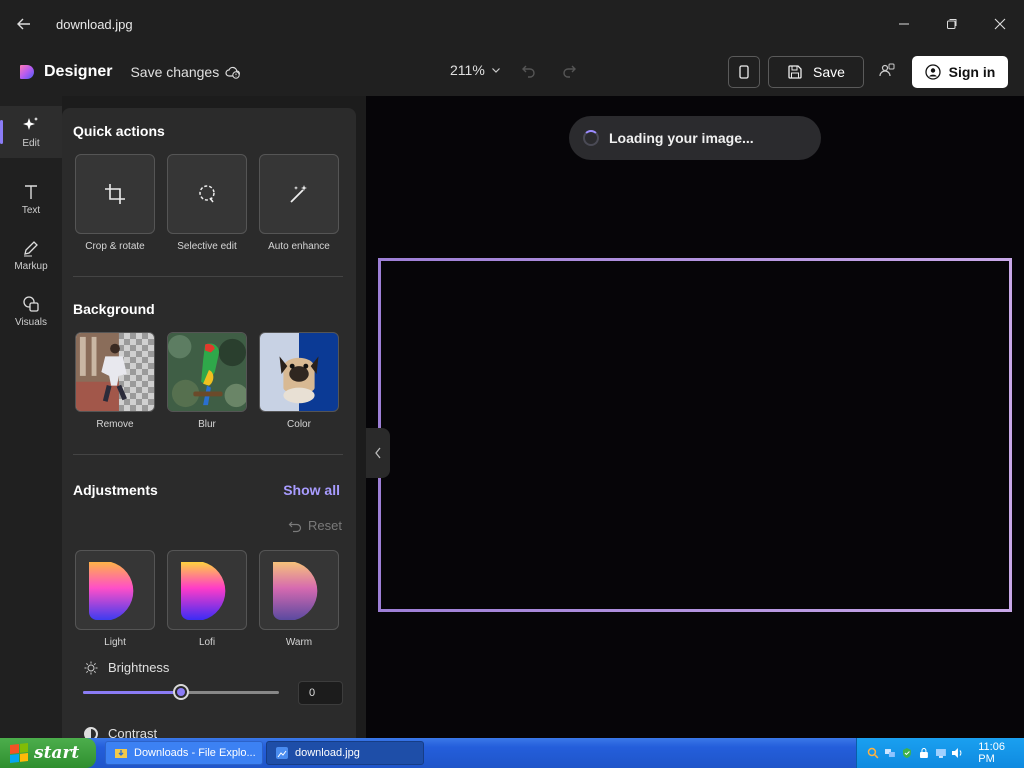 The image size is (1024, 768). Describe the element at coordinates (299, 424) in the screenshot. I see `color-label: Color` at that location.